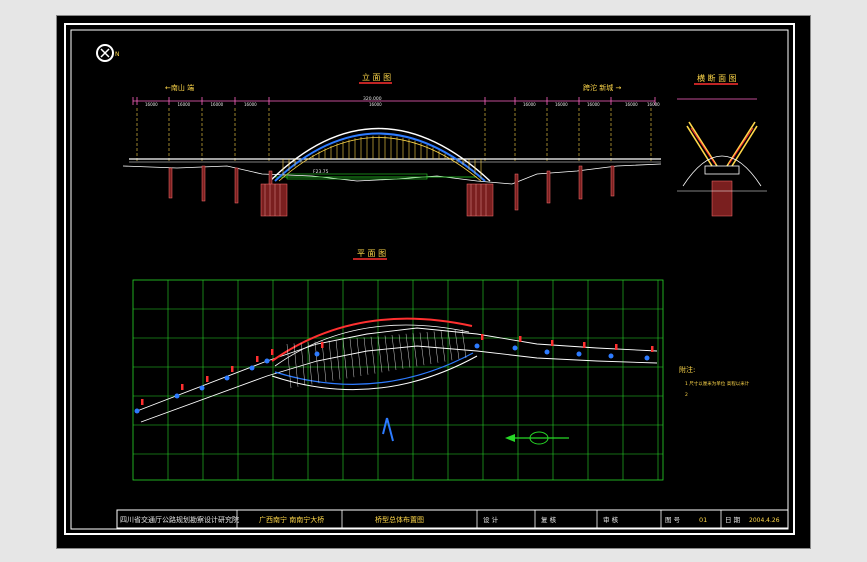  What do you see at coordinates (117, 54) in the screenshot?
I see `svg-text: N` at bounding box center [117, 54].